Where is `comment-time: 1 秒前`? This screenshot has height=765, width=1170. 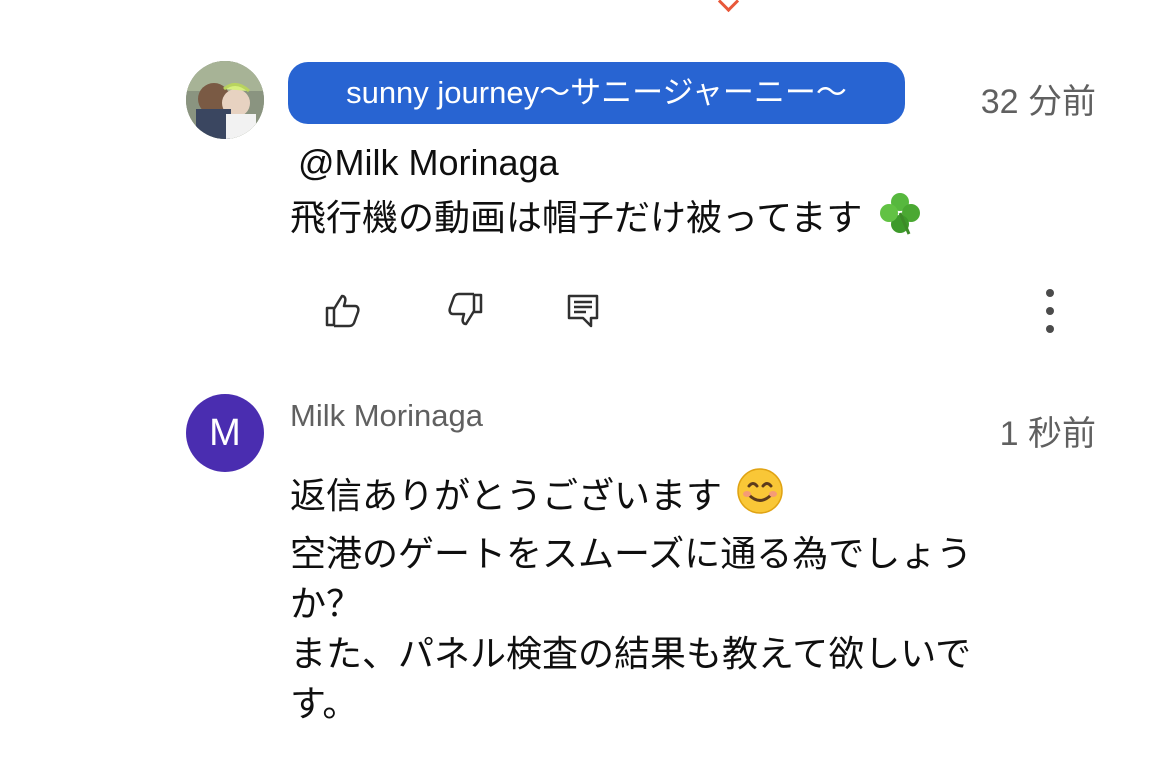
comment-time: 1 秒前 is located at coordinates (1047, 434).